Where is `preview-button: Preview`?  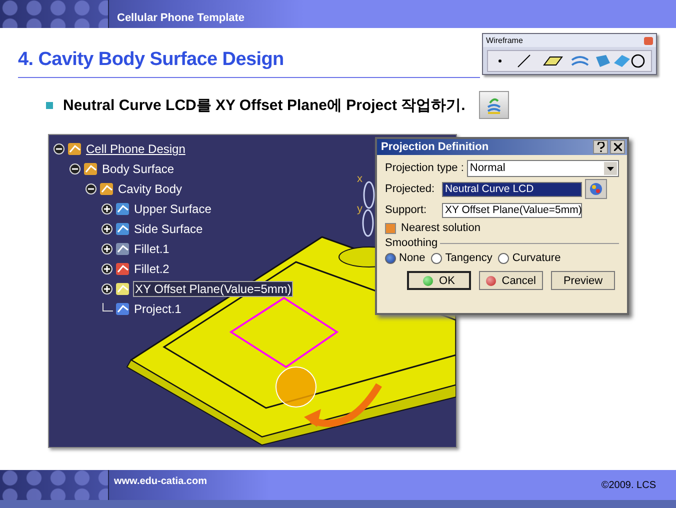 preview-button: Preview is located at coordinates (583, 280).